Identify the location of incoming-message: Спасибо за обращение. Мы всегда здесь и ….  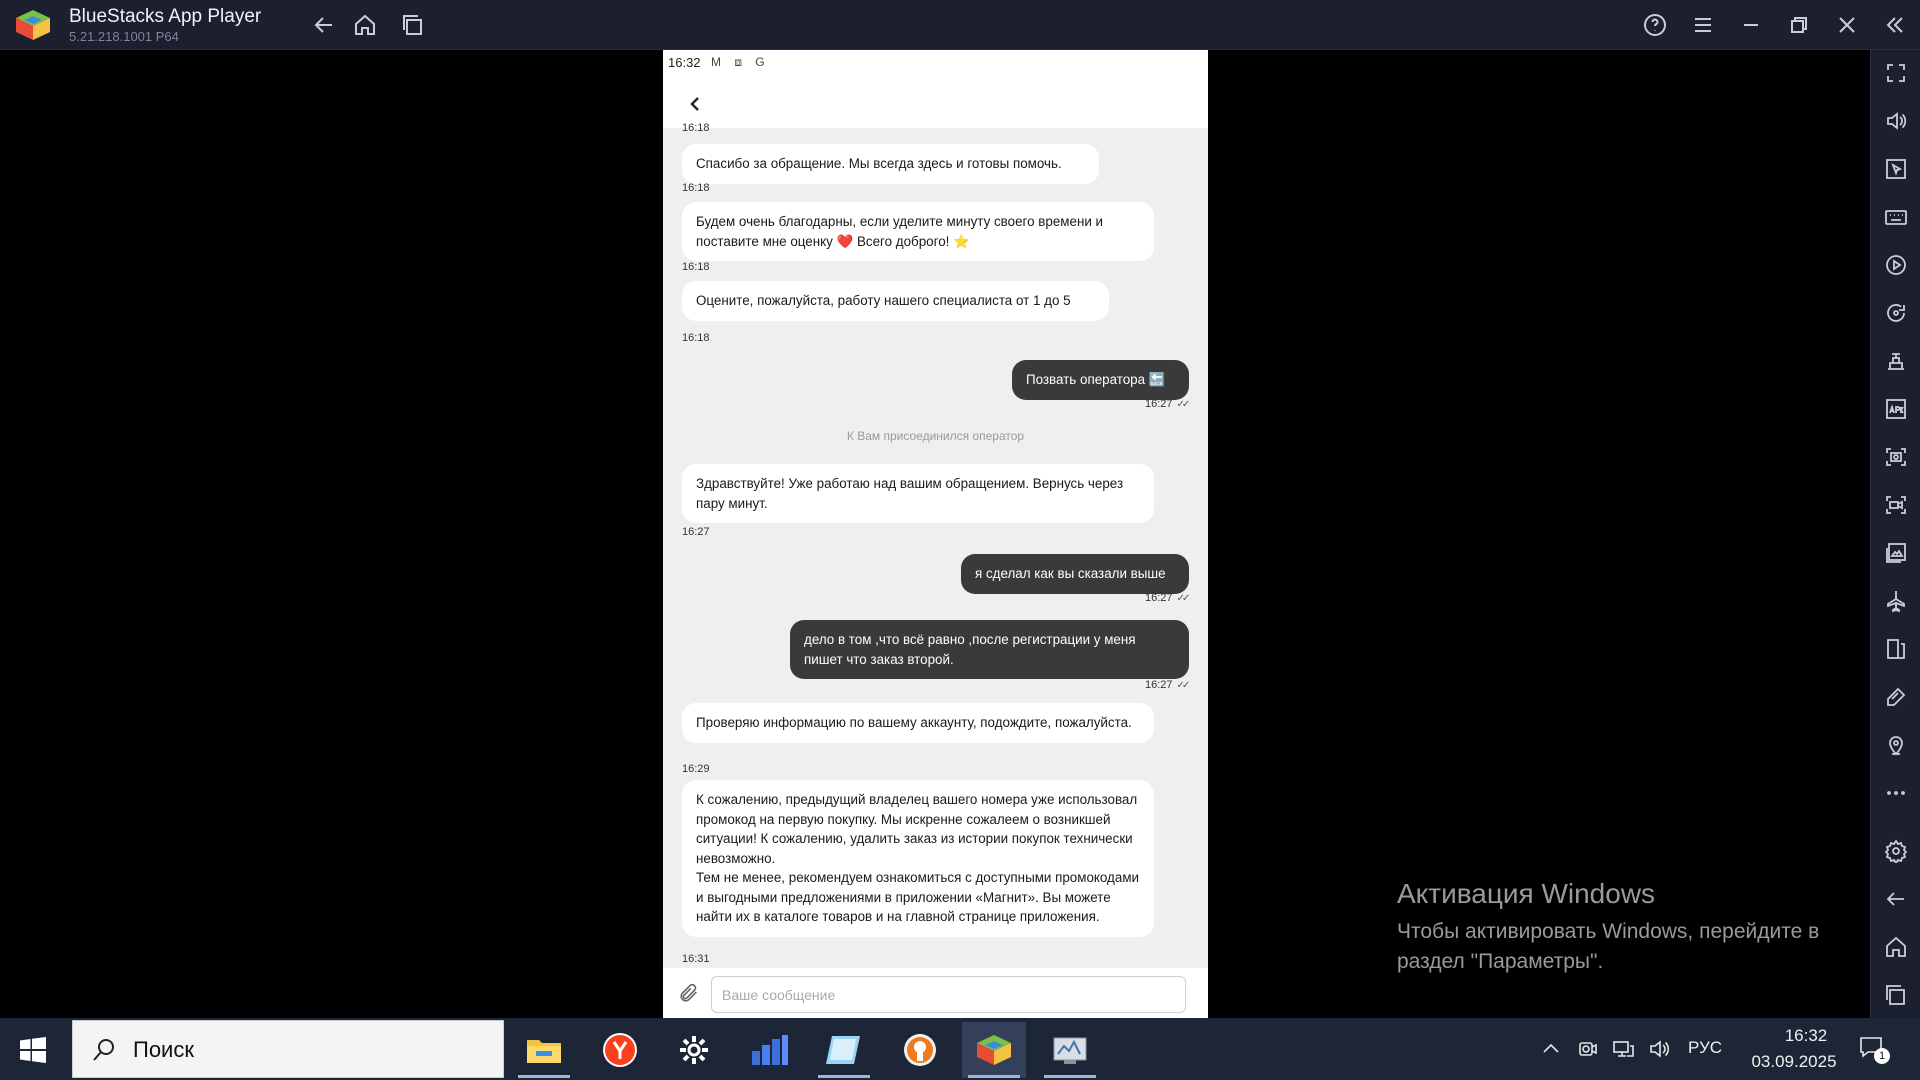
(890, 164).